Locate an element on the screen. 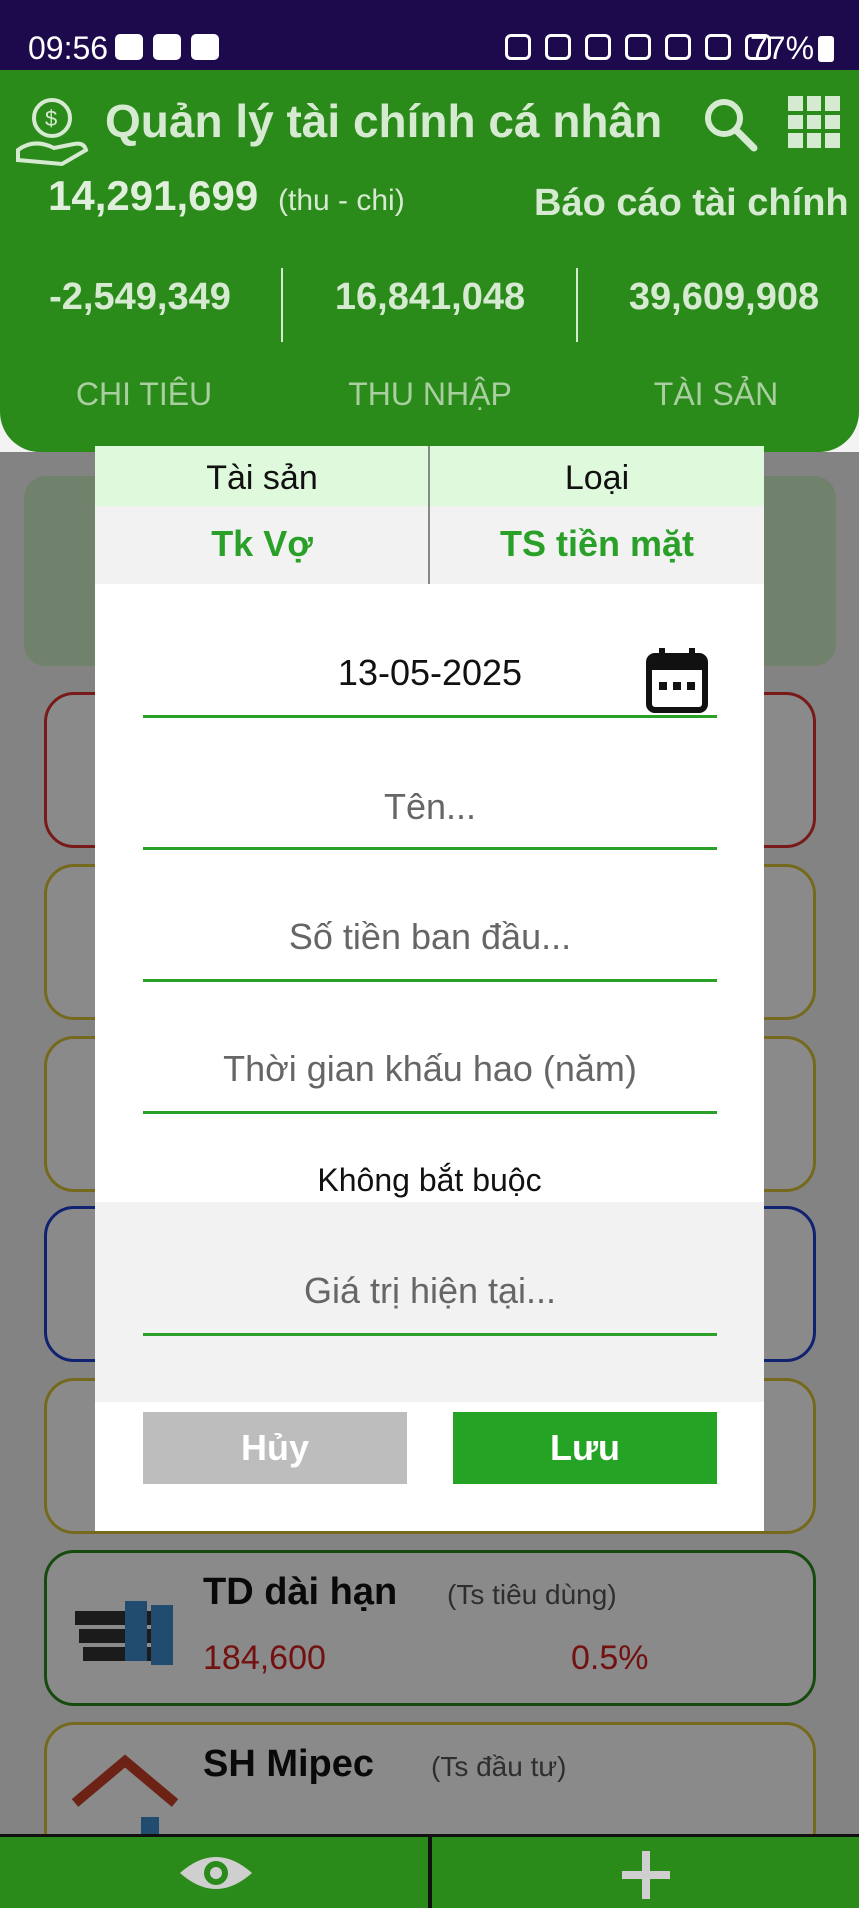  net-balance-note: (thu - chi) is located at coordinates (341, 200).